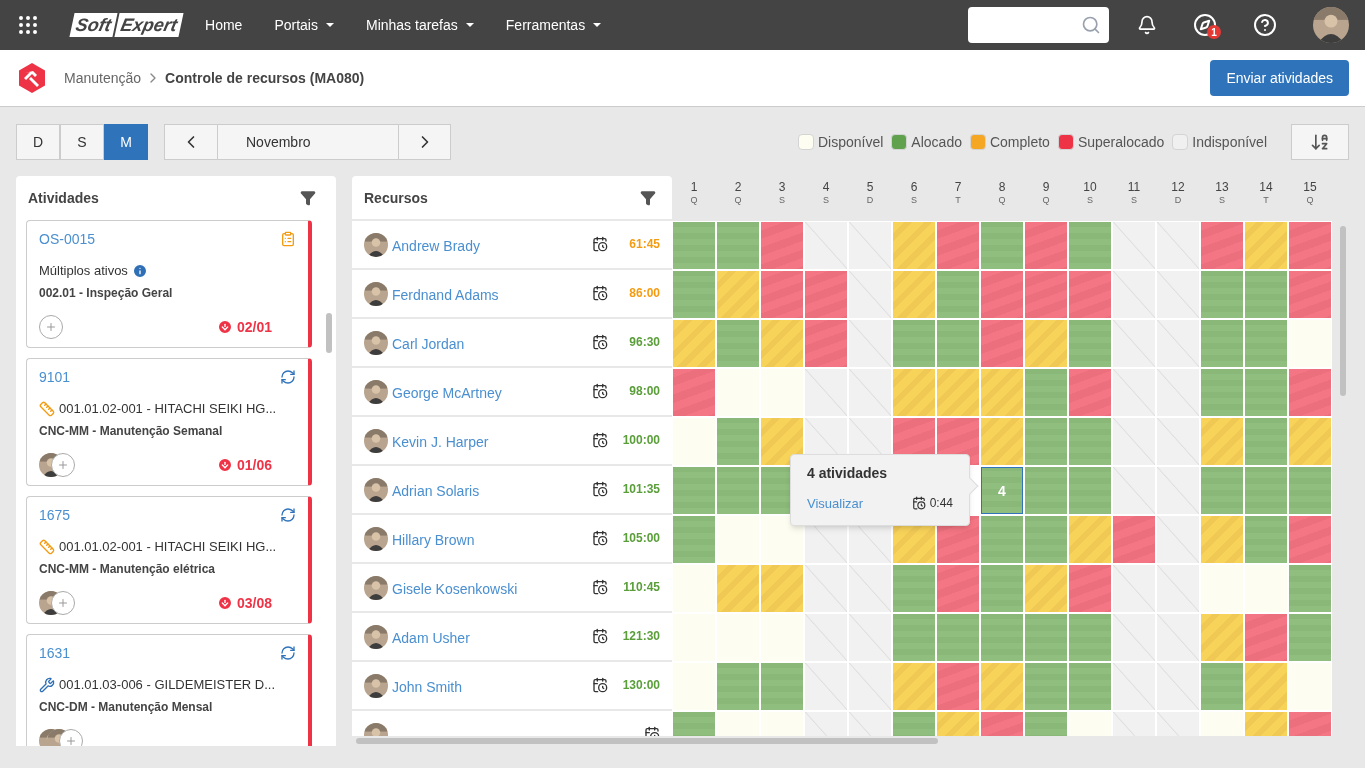  What do you see at coordinates (169, 690) in the screenshot?
I see `activity-card: 1631 001.01.03-006 - GILDEMEISTER D... CNC-DM - Manutenção Mensal` at bounding box center [169, 690].